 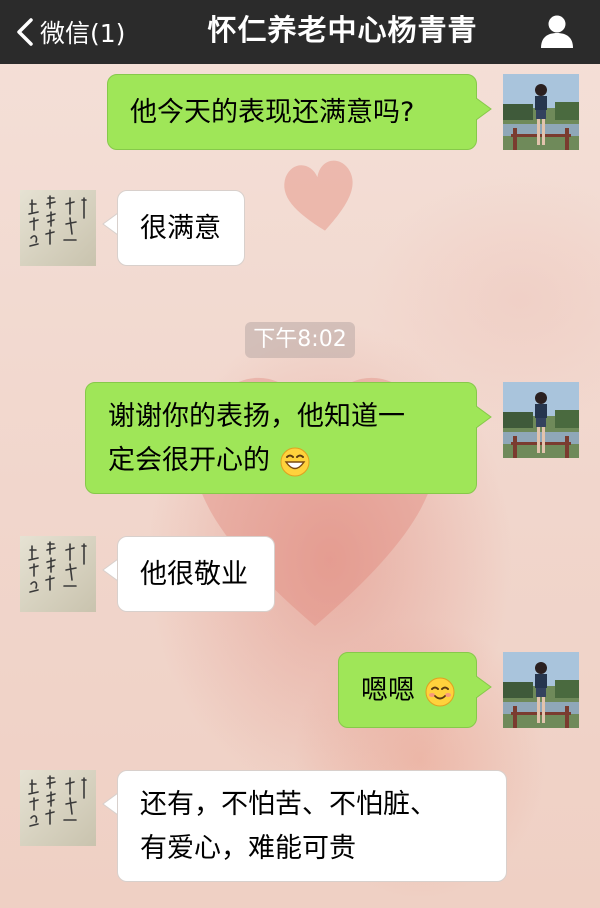 What do you see at coordinates (440, 691) in the screenshot?
I see `smiling-face-emoji-icon` at bounding box center [440, 691].